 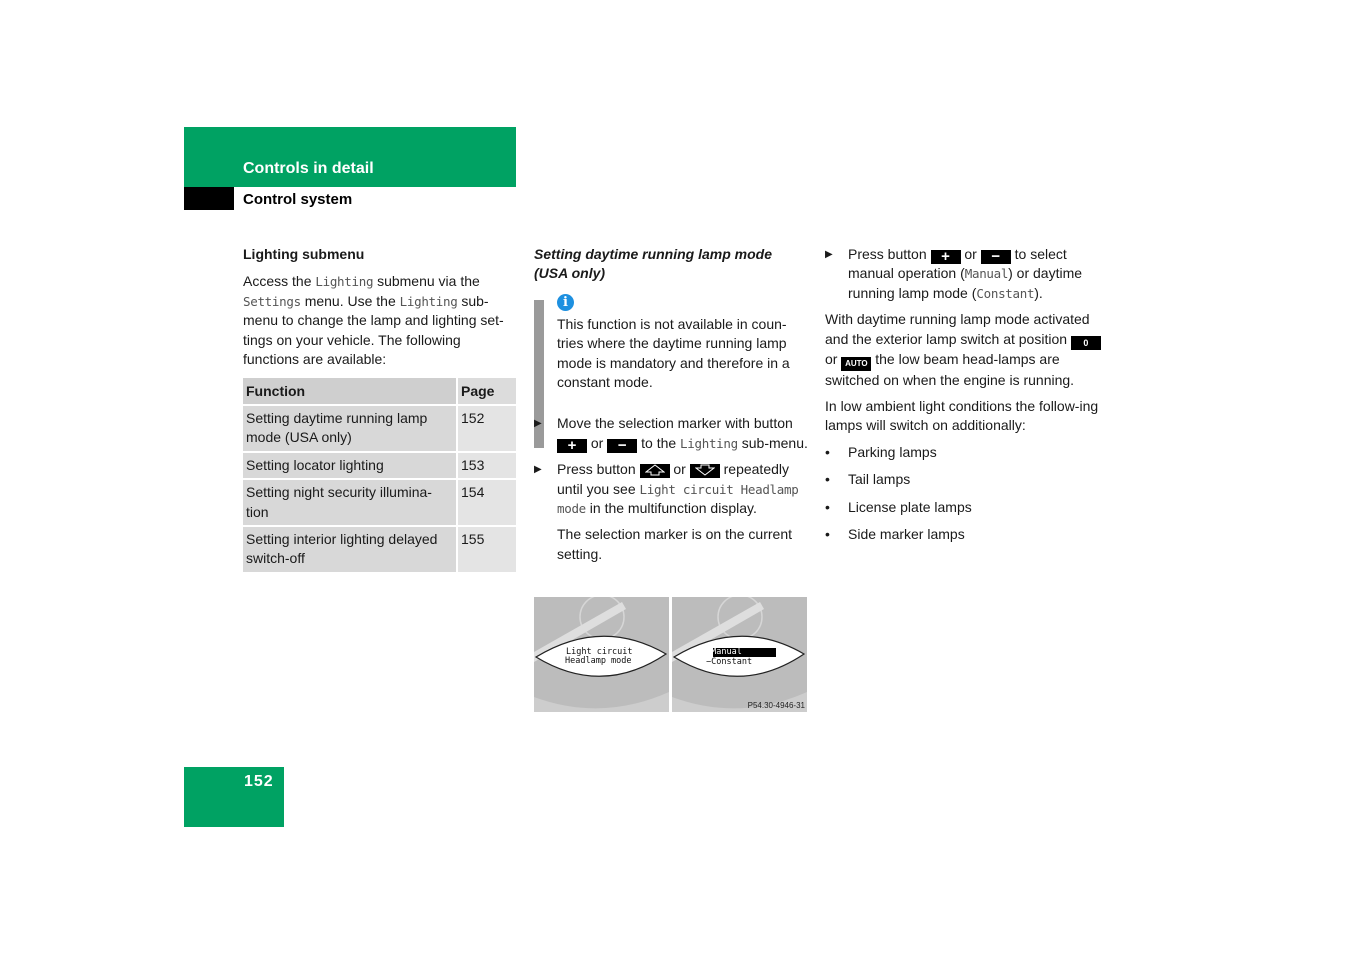 What do you see at coordinates (486, 550) in the screenshot?
I see `page-cell: 155` at bounding box center [486, 550].